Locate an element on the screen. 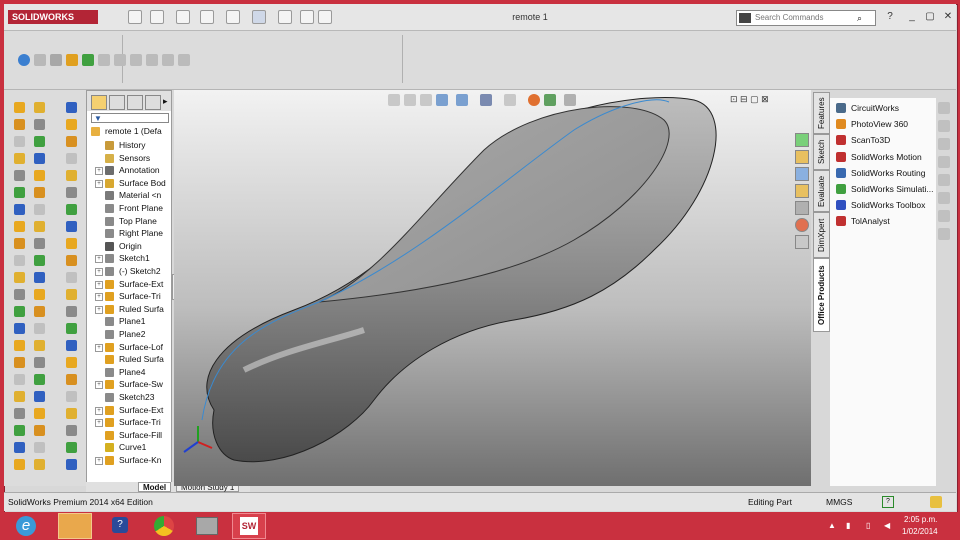  solidworks-resources-icon is located at coordinates (802, 140).